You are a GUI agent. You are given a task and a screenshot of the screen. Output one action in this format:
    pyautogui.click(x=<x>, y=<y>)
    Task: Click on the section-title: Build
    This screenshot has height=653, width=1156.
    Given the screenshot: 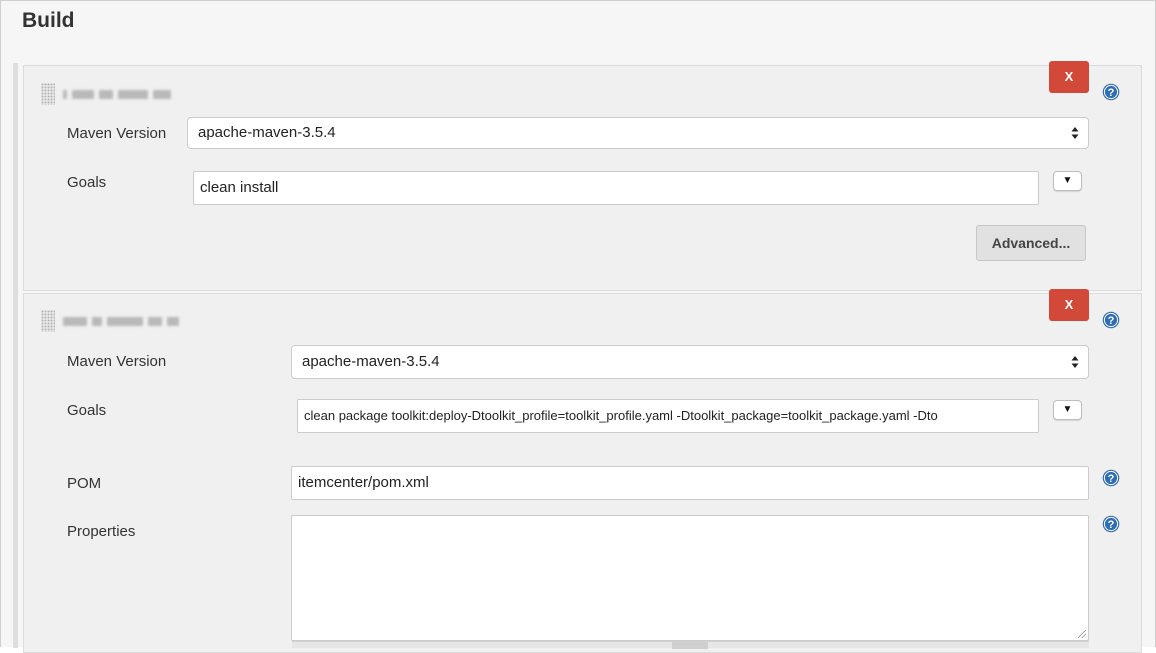 What is the action you would take?
    pyautogui.click(x=48, y=20)
    